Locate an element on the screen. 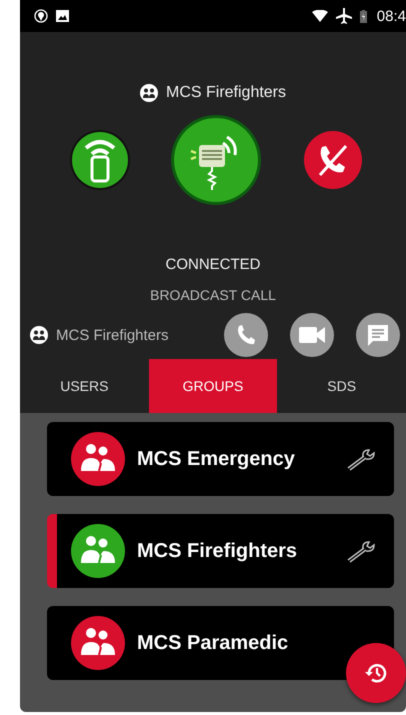 This screenshot has width=406, height=715. phone-signal-button is located at coordinates (100, 160).